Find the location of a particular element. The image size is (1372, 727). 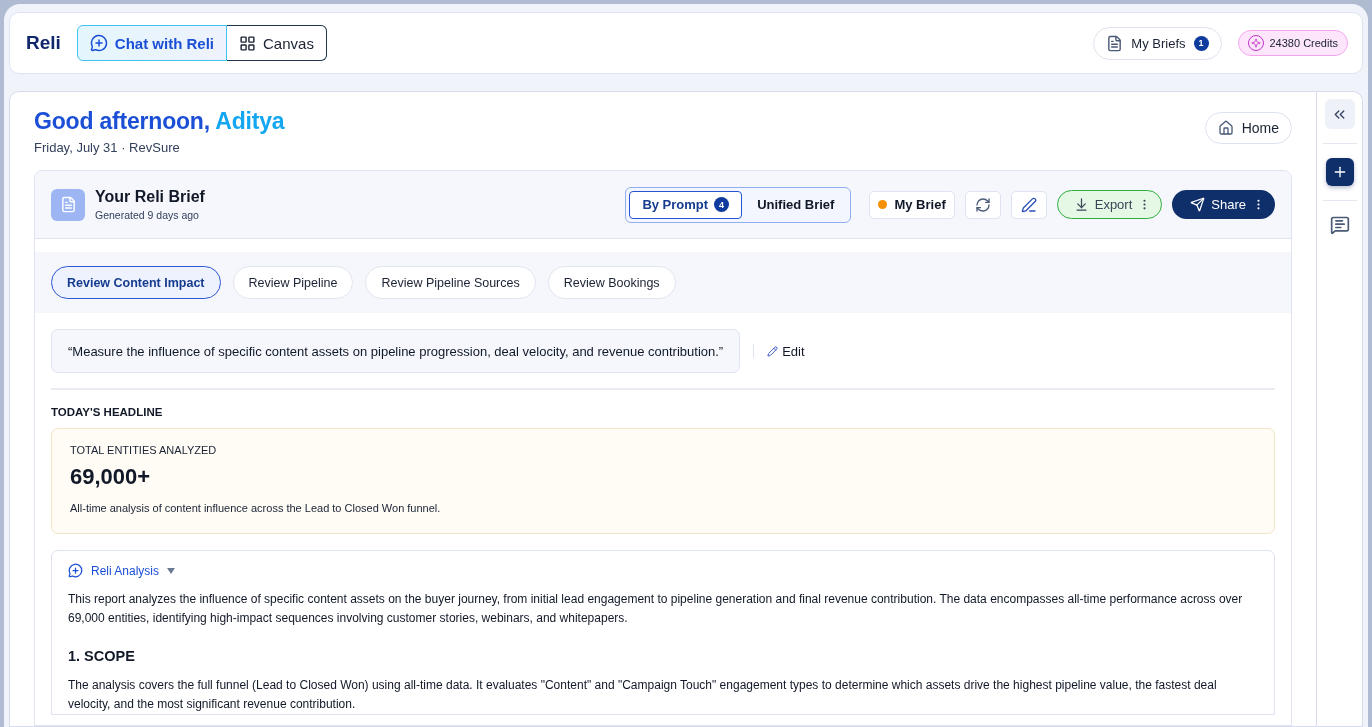

send-icon is located at coordinates (1198, 204).